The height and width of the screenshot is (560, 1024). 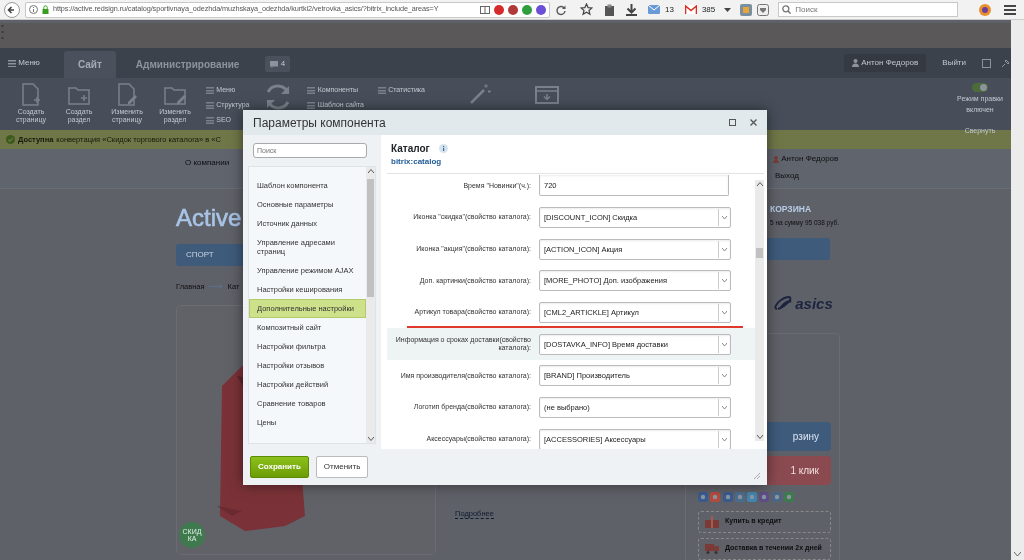 What do you see at coordinates (810, 159) in the screenshot?
I see `user-link: Антон Федоров` at bounding box center [810, 159].